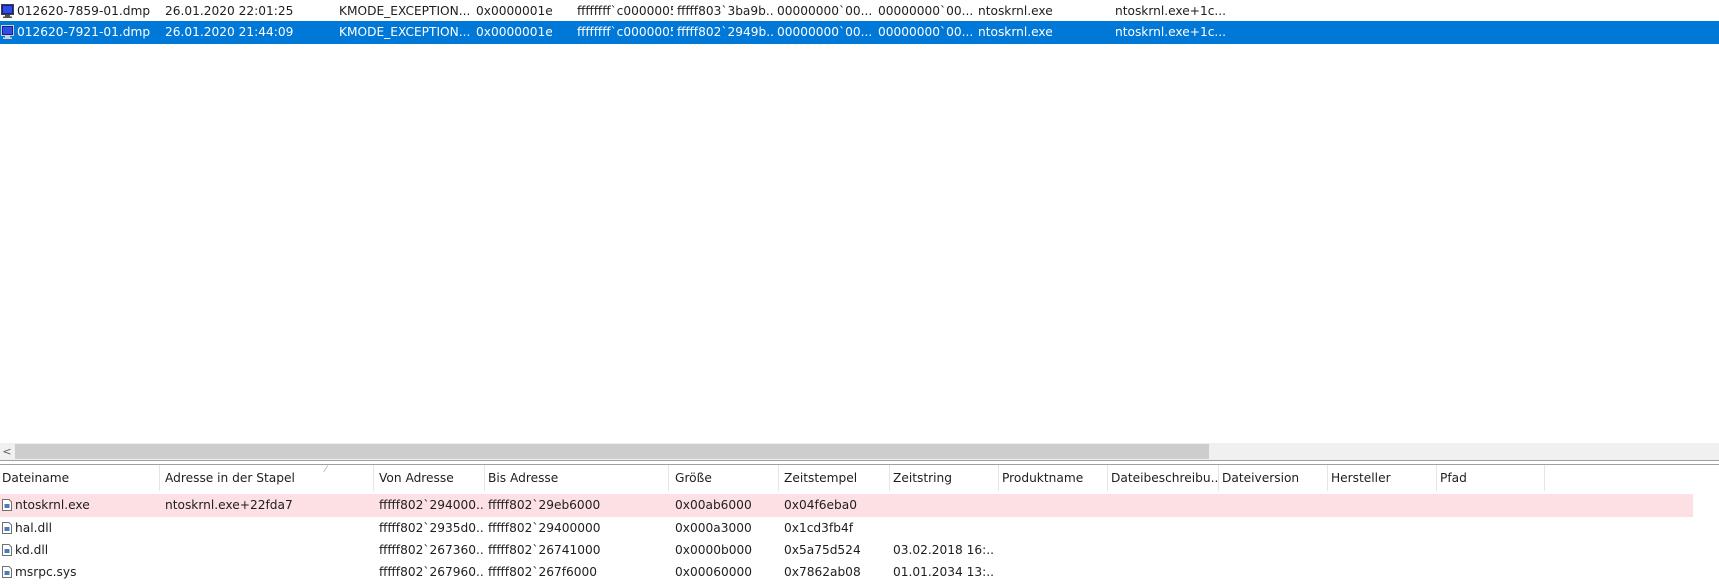  Describe the element at coordinates (80, 478) in the screenshot. I see `column-header-filename: Dateiname` at that location.